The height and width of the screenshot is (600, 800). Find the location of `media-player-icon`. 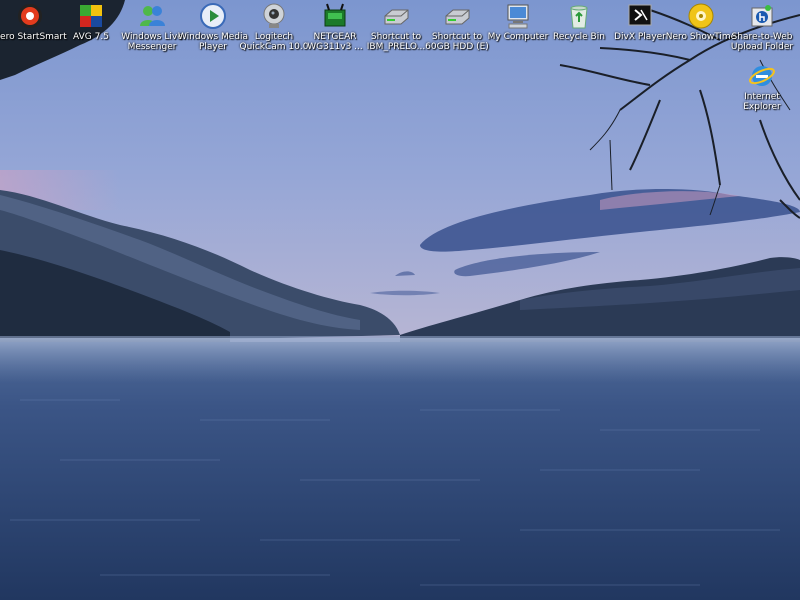

media-player-icon is located at coordinates (213, 16).